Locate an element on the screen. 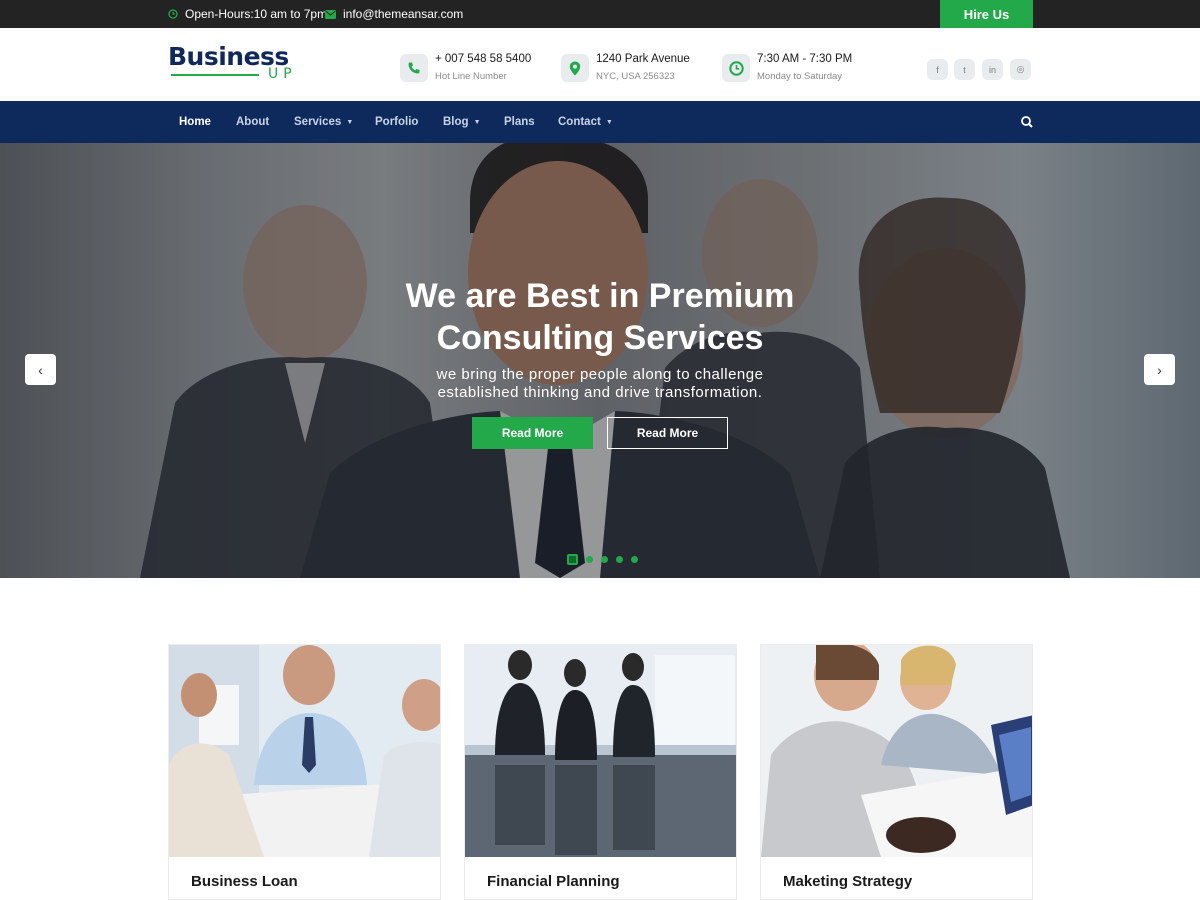 Image resolution: width=1200 pixels, height=900 pixels. opening-hours: Open-Hours:10 am to 7pm is located at coordinates (247, 14).